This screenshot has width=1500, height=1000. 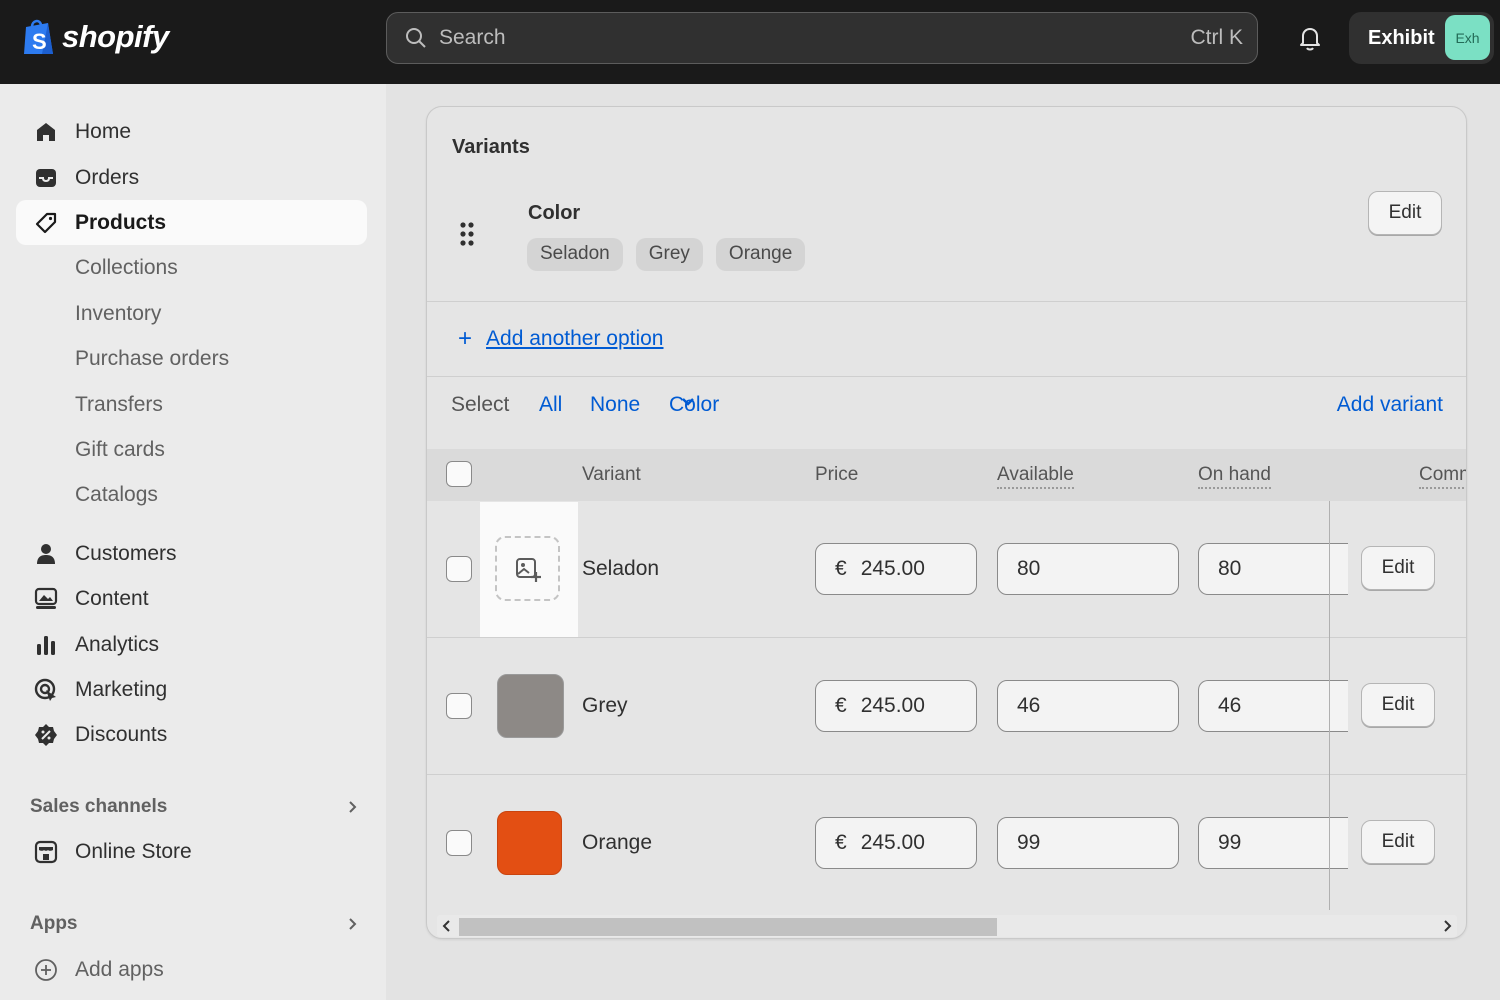 I want to click on sidebar-item-add-apps: Add apps, so click(x=191, y=969).